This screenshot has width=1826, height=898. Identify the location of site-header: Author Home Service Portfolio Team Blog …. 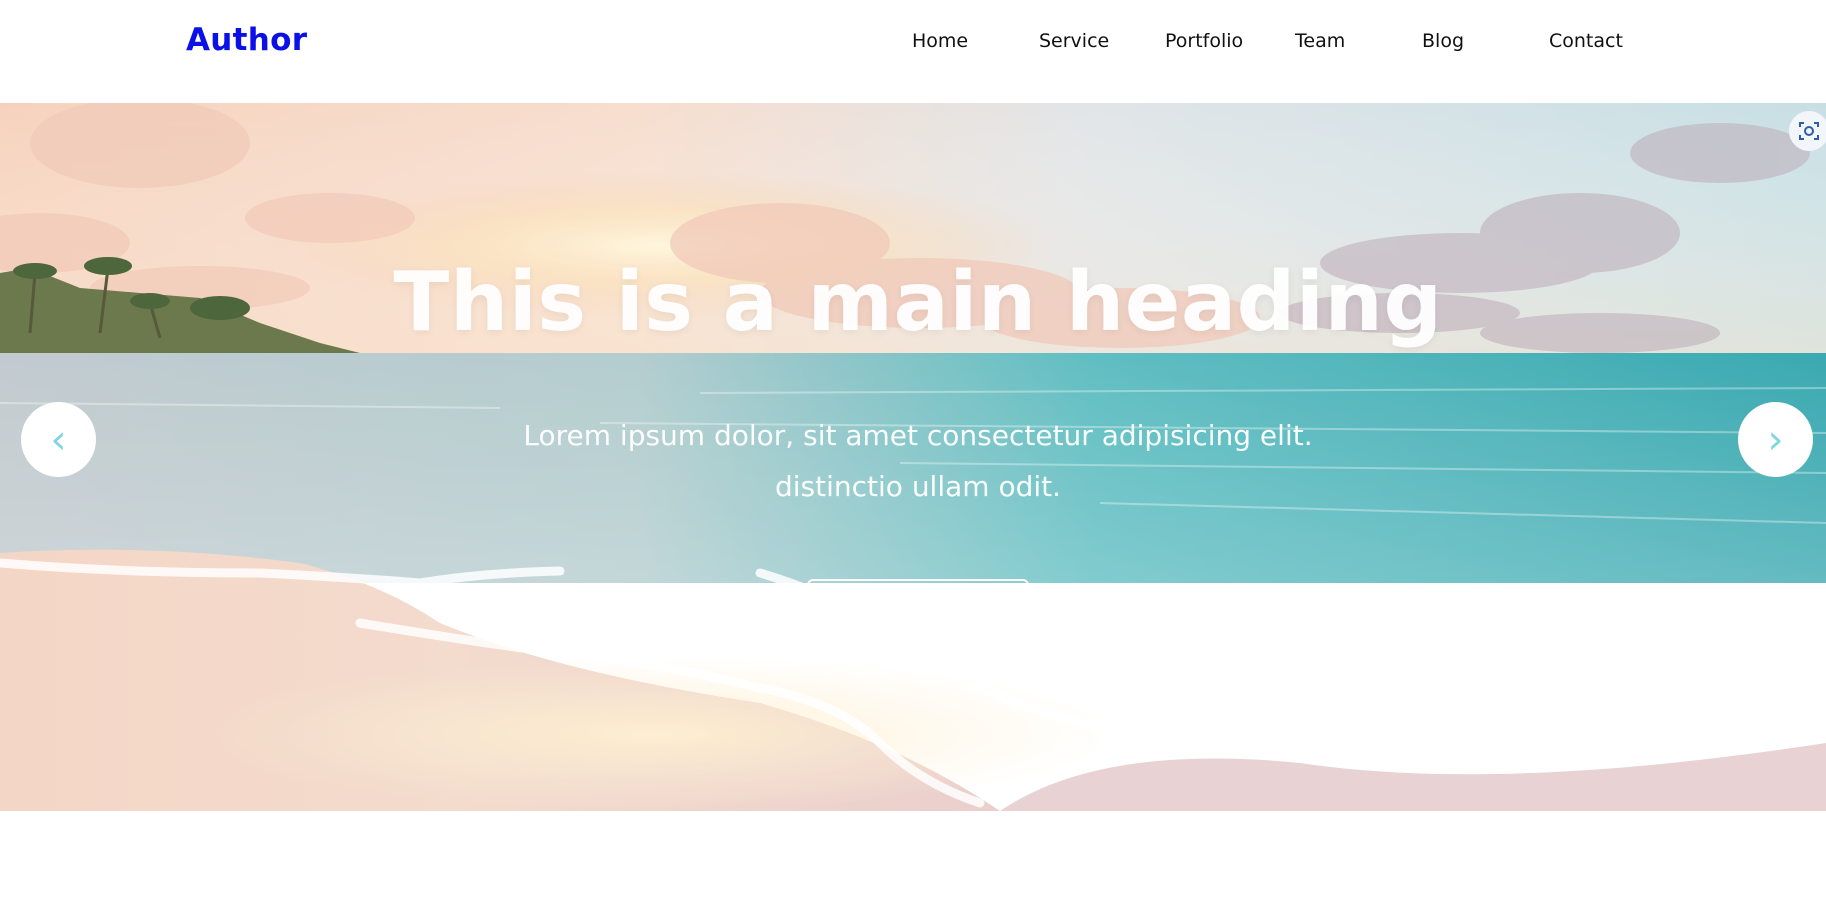
(913, 51).